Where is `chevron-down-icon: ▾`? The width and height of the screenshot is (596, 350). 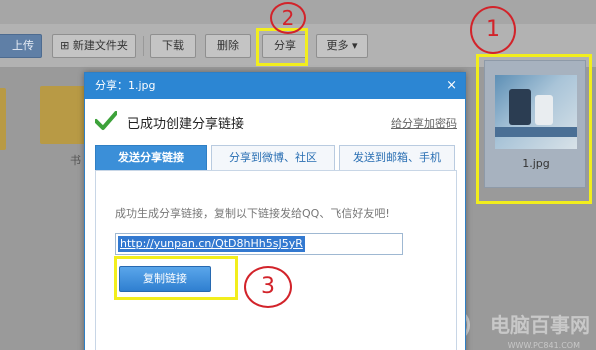 chevron-down-icon: ▾ is located at coordinates (353, 45).